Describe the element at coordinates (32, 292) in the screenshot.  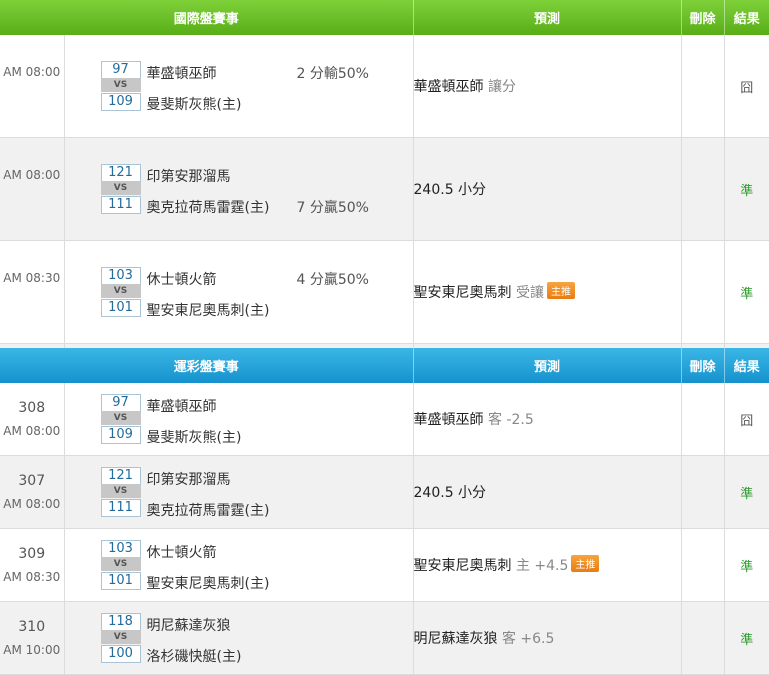
I see `time-cell: AM 08:30` at that location.